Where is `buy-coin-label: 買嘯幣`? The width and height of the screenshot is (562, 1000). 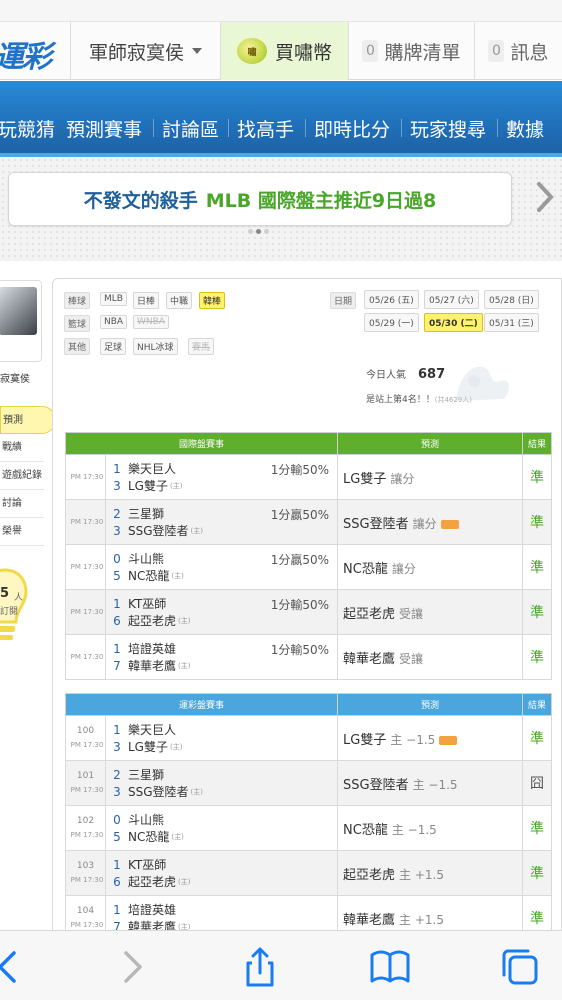 buy-coin-label: 買嘯幣 is located at coordinates (303, 52).